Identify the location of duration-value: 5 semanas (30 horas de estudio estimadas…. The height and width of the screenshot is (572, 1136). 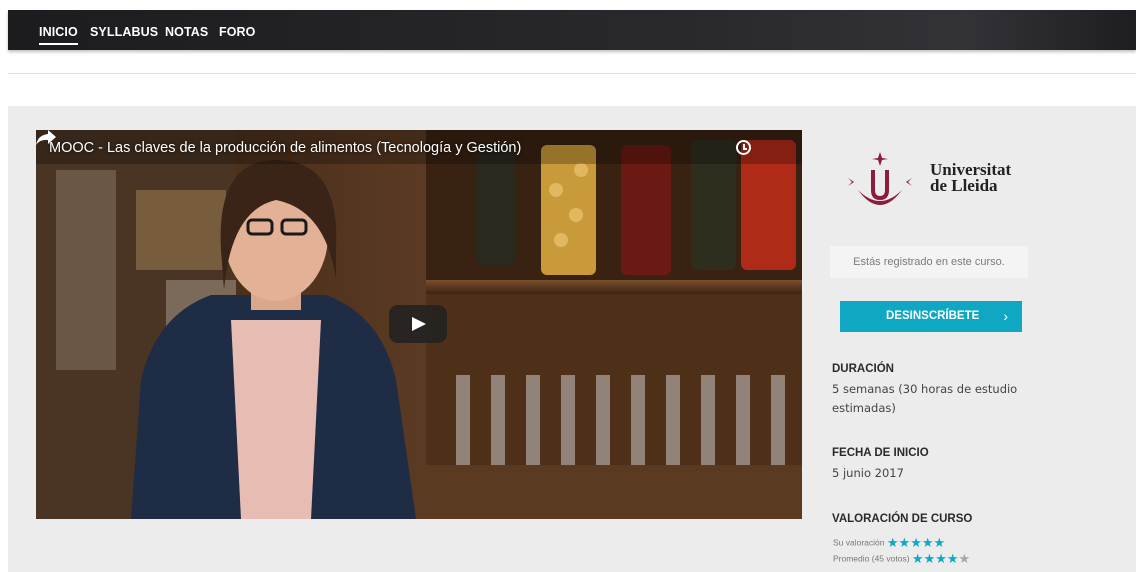
(925, 398).